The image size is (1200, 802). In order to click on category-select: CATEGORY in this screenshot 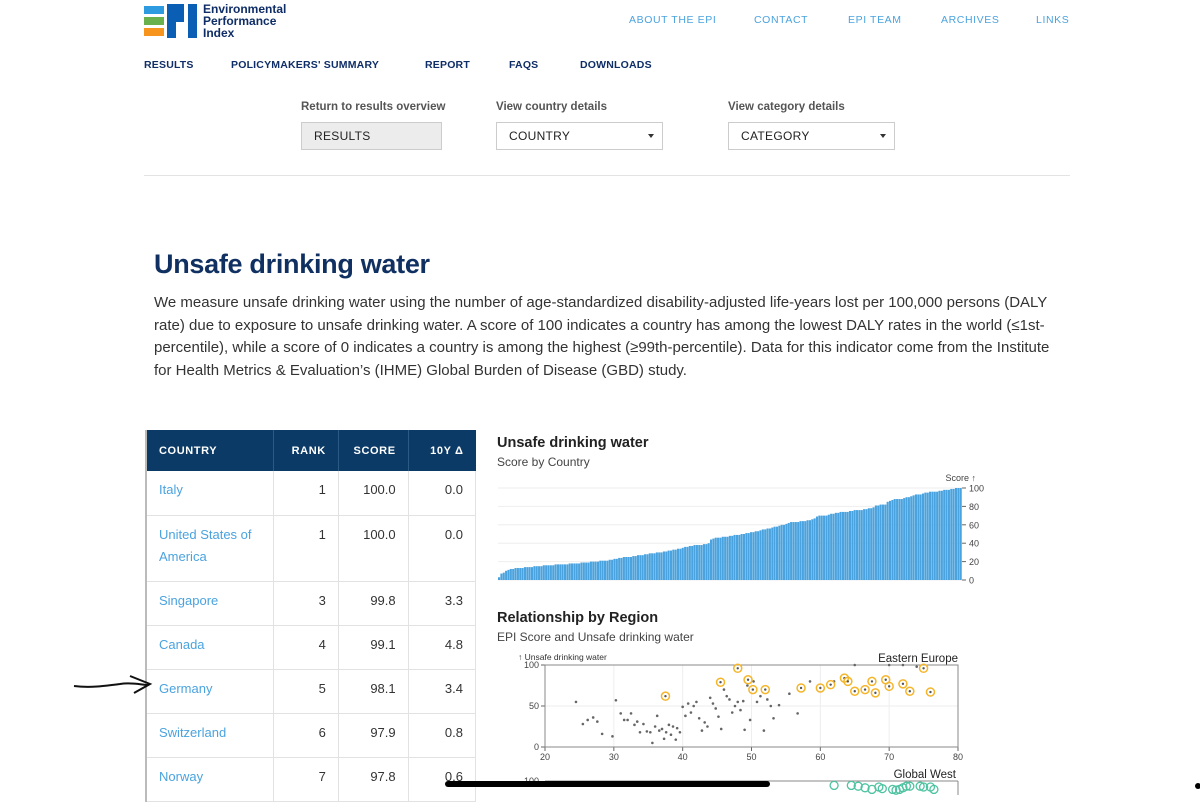, I will do `click(811, 136)`.